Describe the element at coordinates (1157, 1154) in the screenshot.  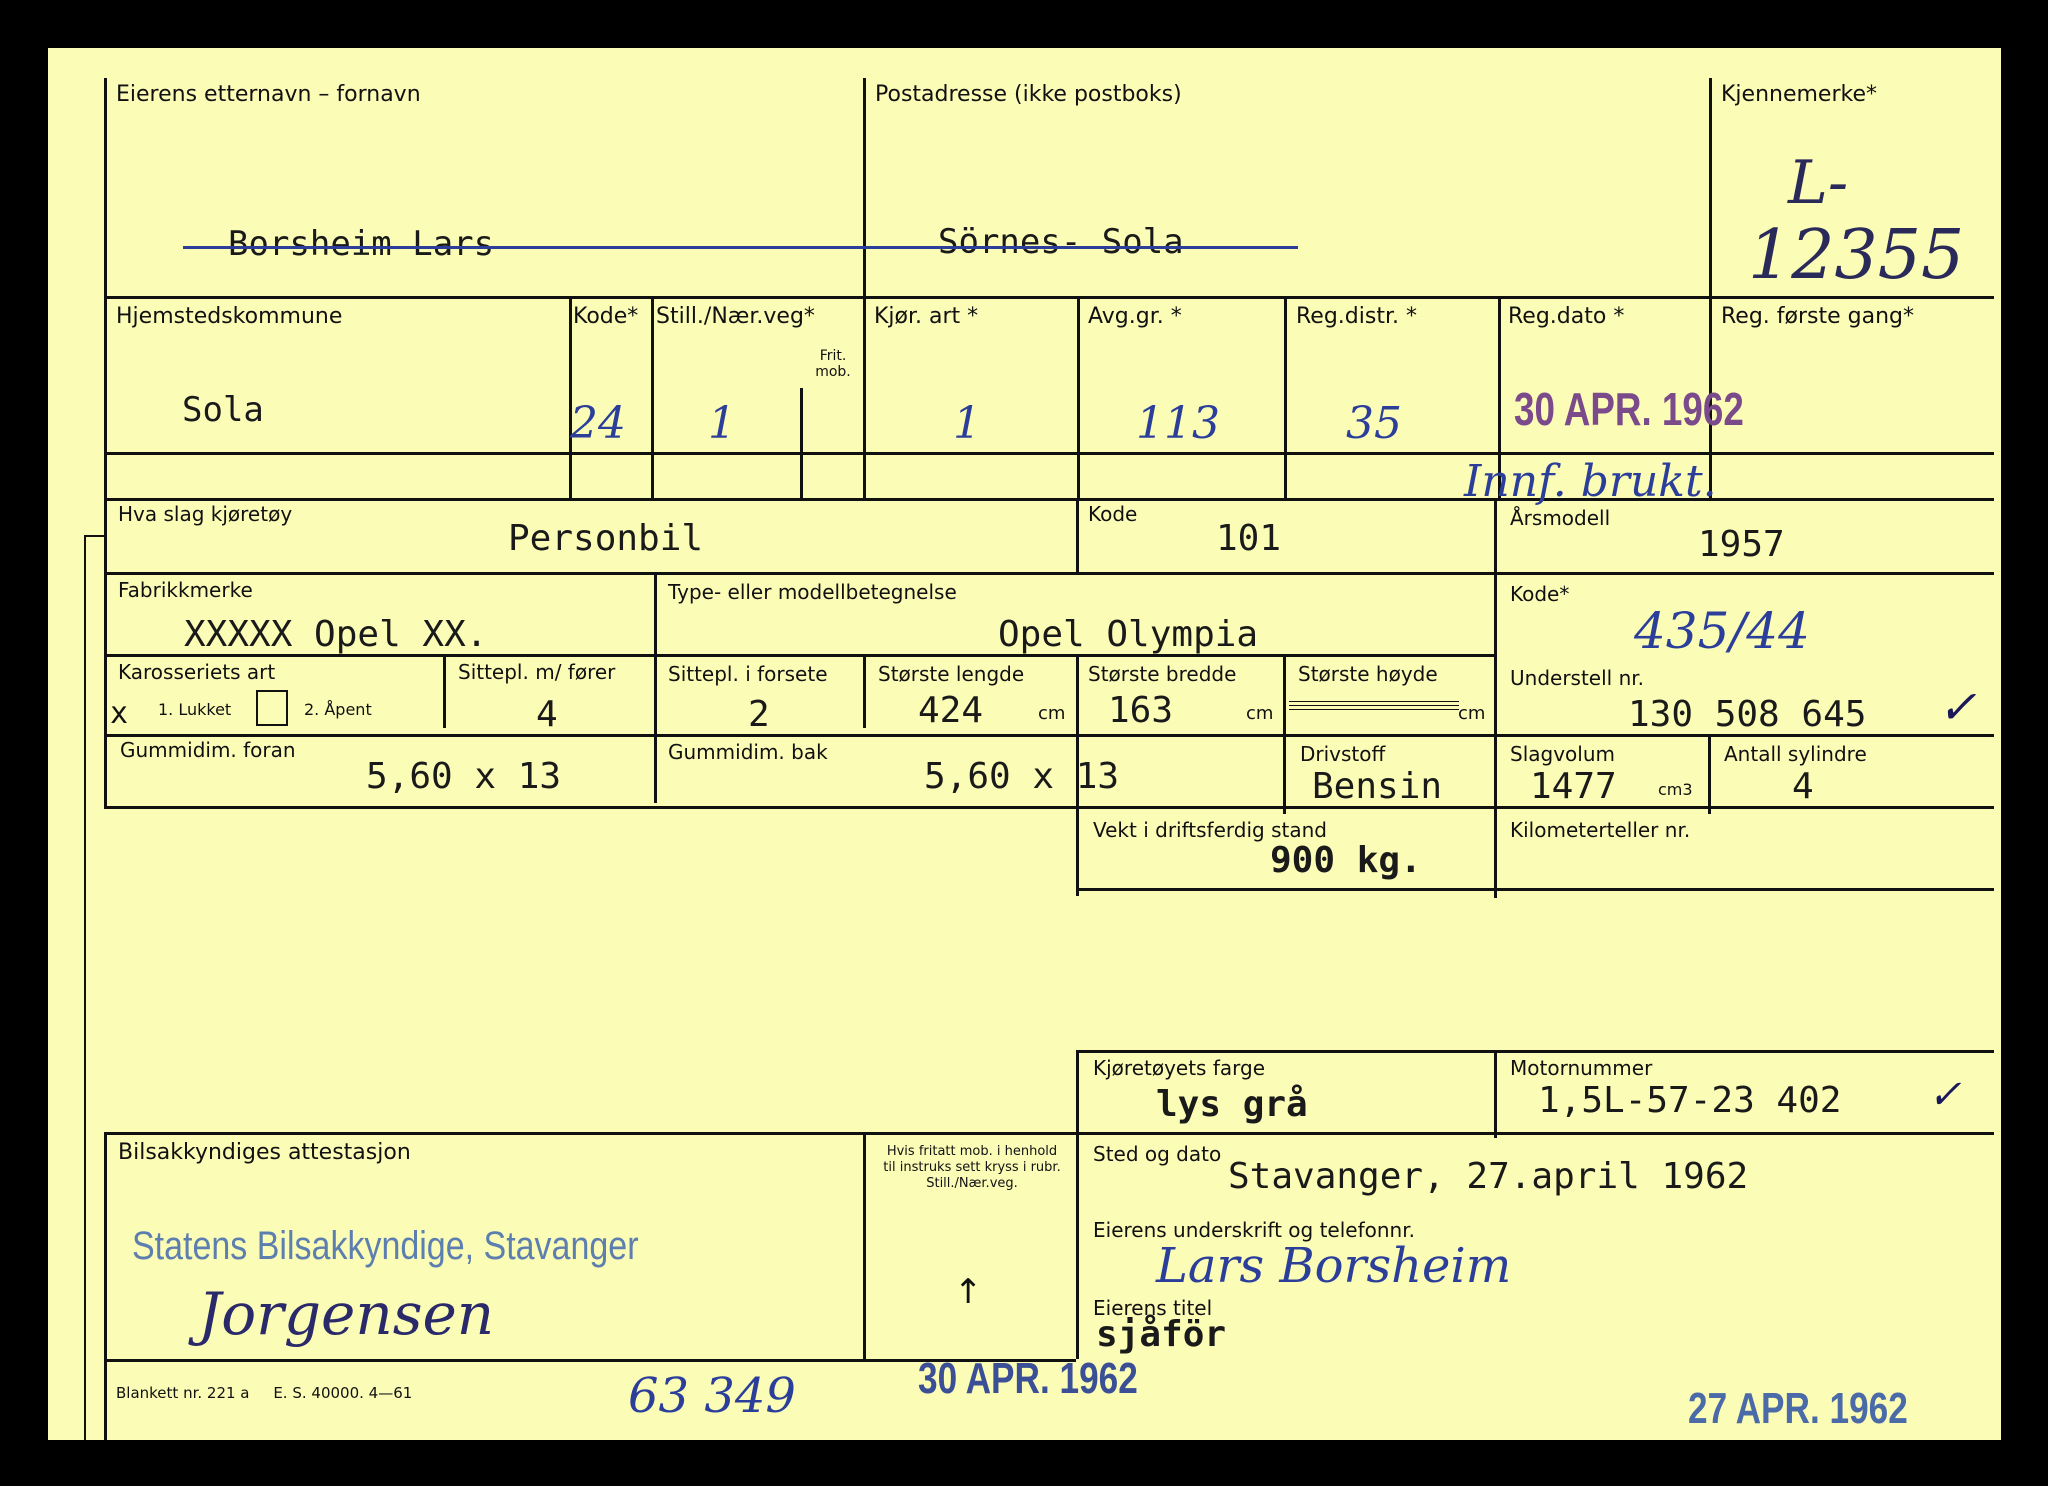
I see `label-place-date: Sted og dato` at that location.